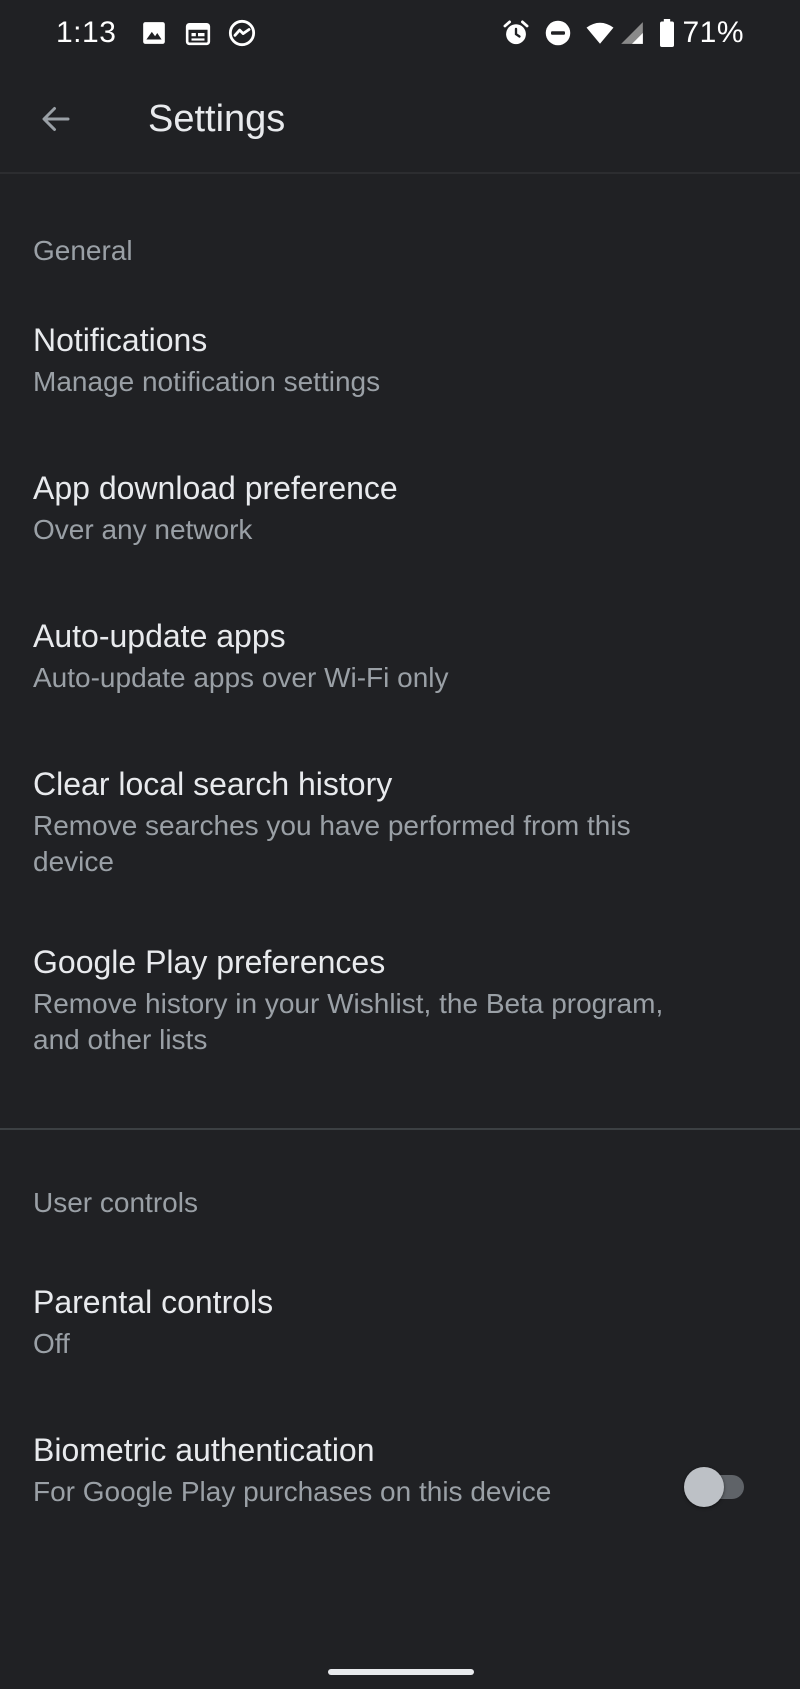  I want to click on messenger-icon, so click(242, 33).